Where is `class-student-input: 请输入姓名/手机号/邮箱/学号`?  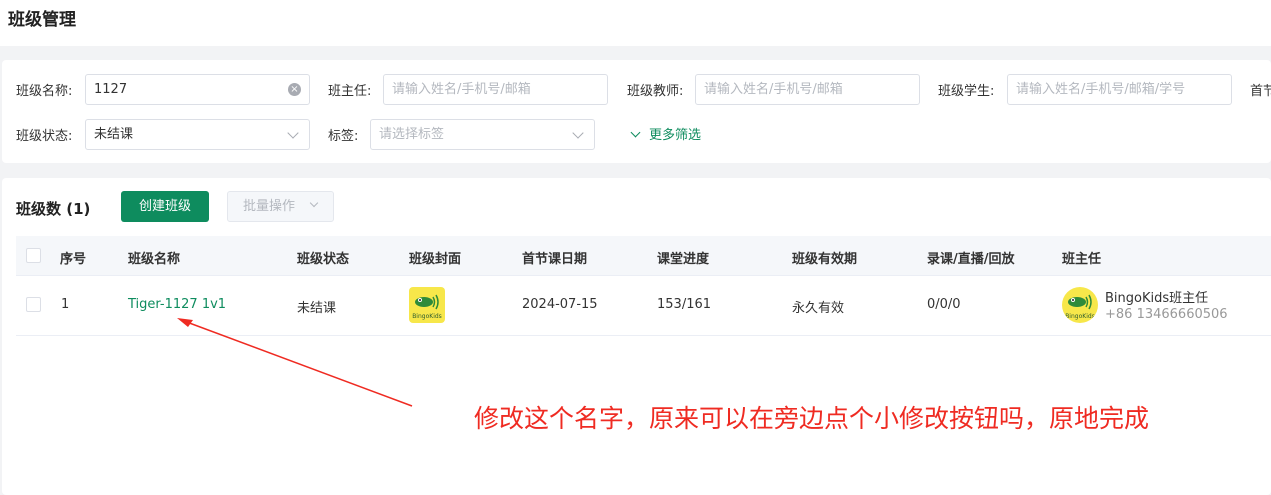 class-student-input: 请输入姓名/手机号/邮箱/学号 is located at coordinates (1119, 89).